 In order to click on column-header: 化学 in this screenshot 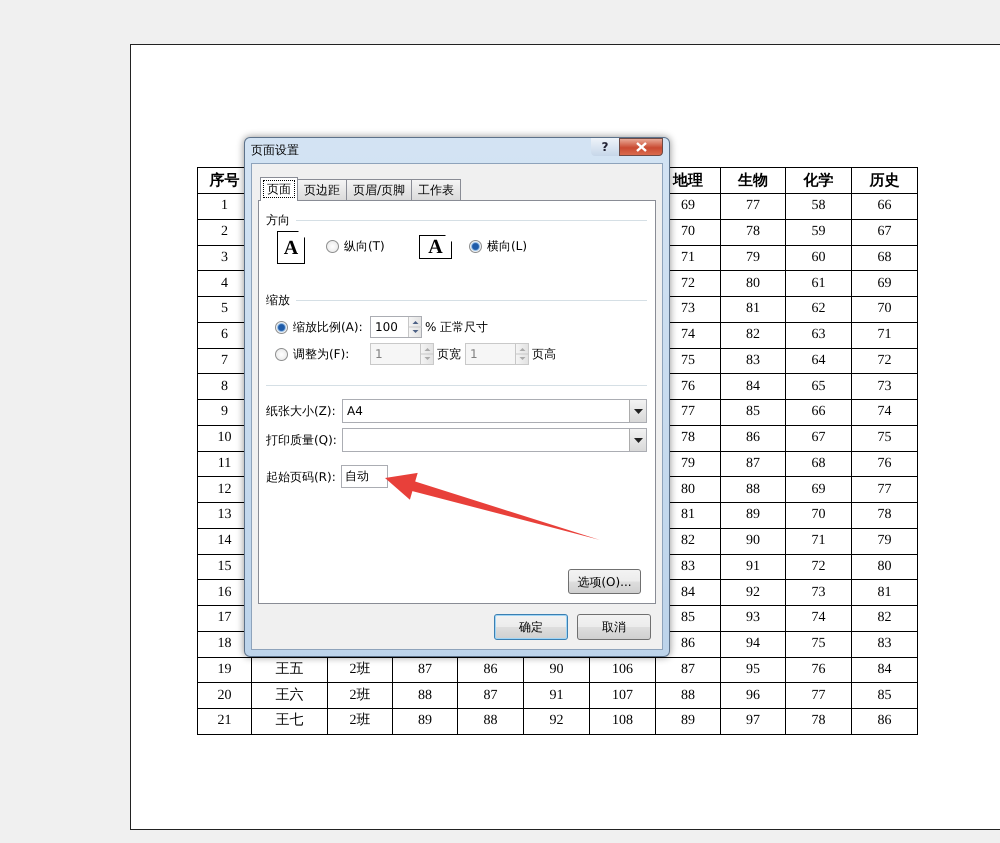, I will do `click(819, 181)`.